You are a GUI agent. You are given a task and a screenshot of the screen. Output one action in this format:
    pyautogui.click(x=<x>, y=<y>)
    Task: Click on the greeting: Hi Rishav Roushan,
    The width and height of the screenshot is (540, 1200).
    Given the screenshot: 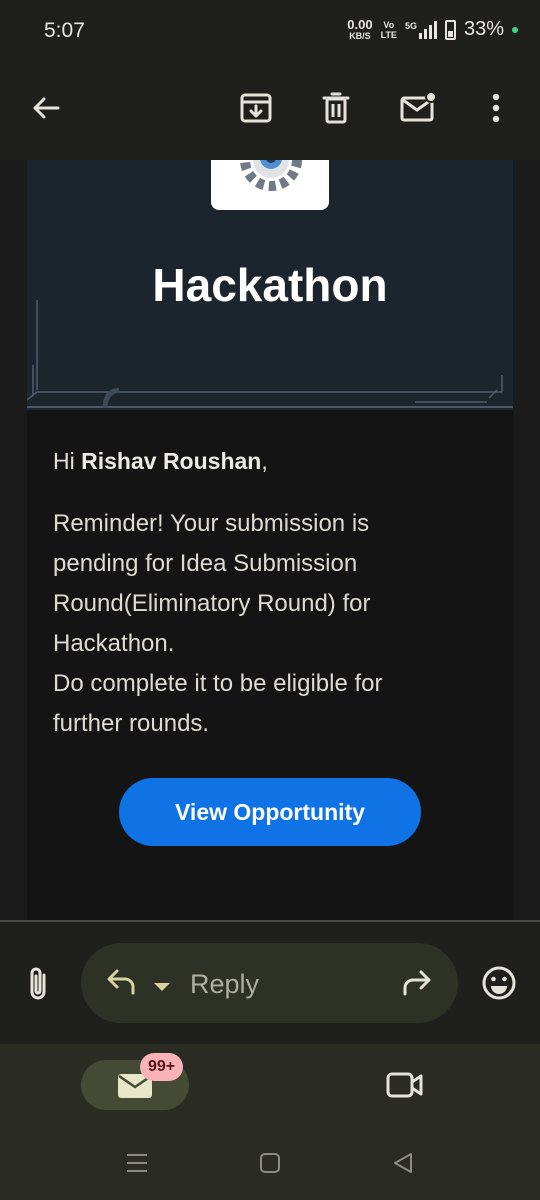 What is the action you would take?
    pyautogui.click(x=160, y=461)
    